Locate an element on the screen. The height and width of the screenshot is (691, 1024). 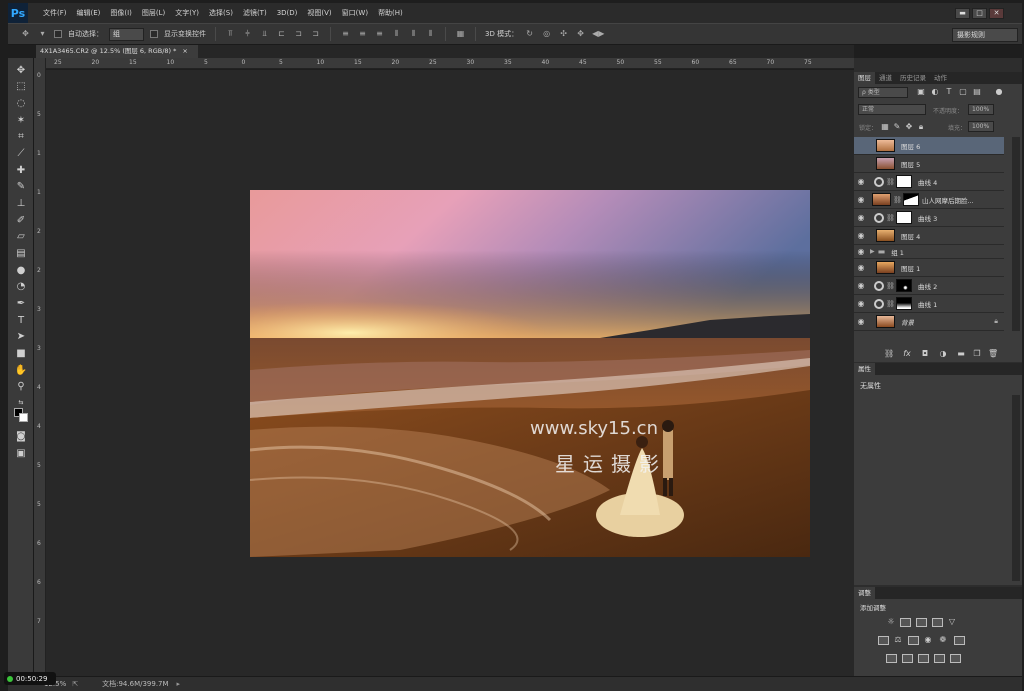
curves-icon is located at coordinates (921, 622).